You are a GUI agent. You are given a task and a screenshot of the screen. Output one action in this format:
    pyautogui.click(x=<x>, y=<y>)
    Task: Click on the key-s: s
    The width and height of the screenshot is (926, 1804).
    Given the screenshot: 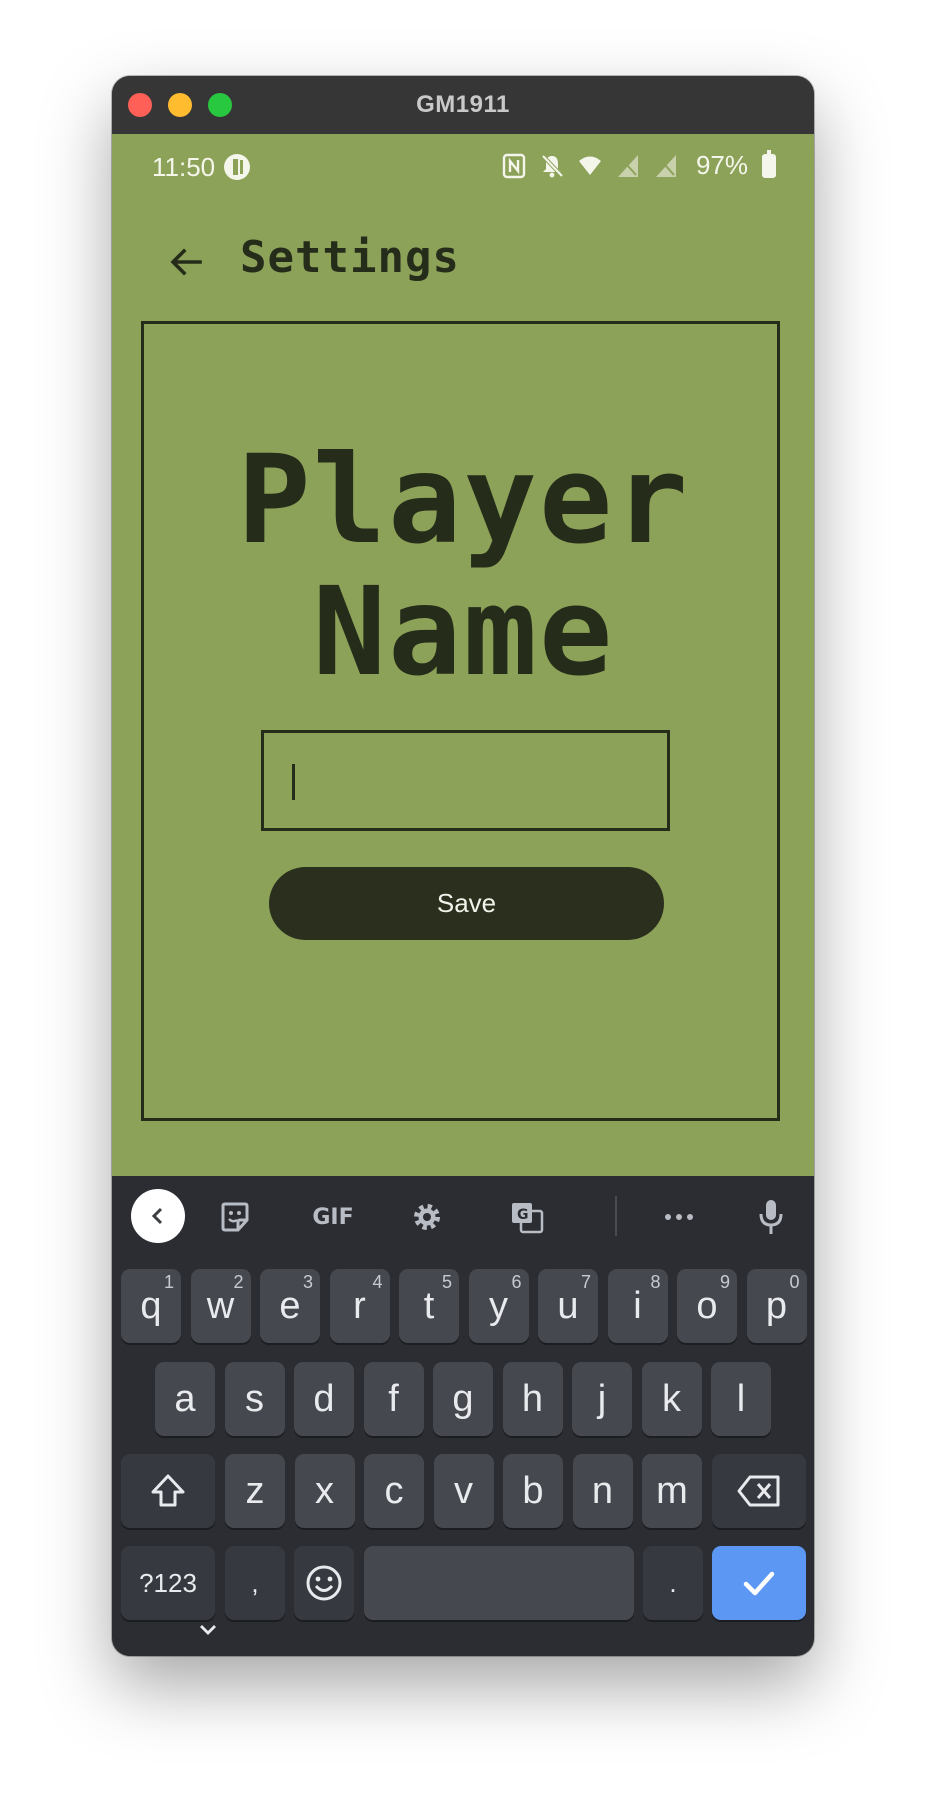 What is the action you would take?
    pyautogui.click(x=254, y=1399)
    